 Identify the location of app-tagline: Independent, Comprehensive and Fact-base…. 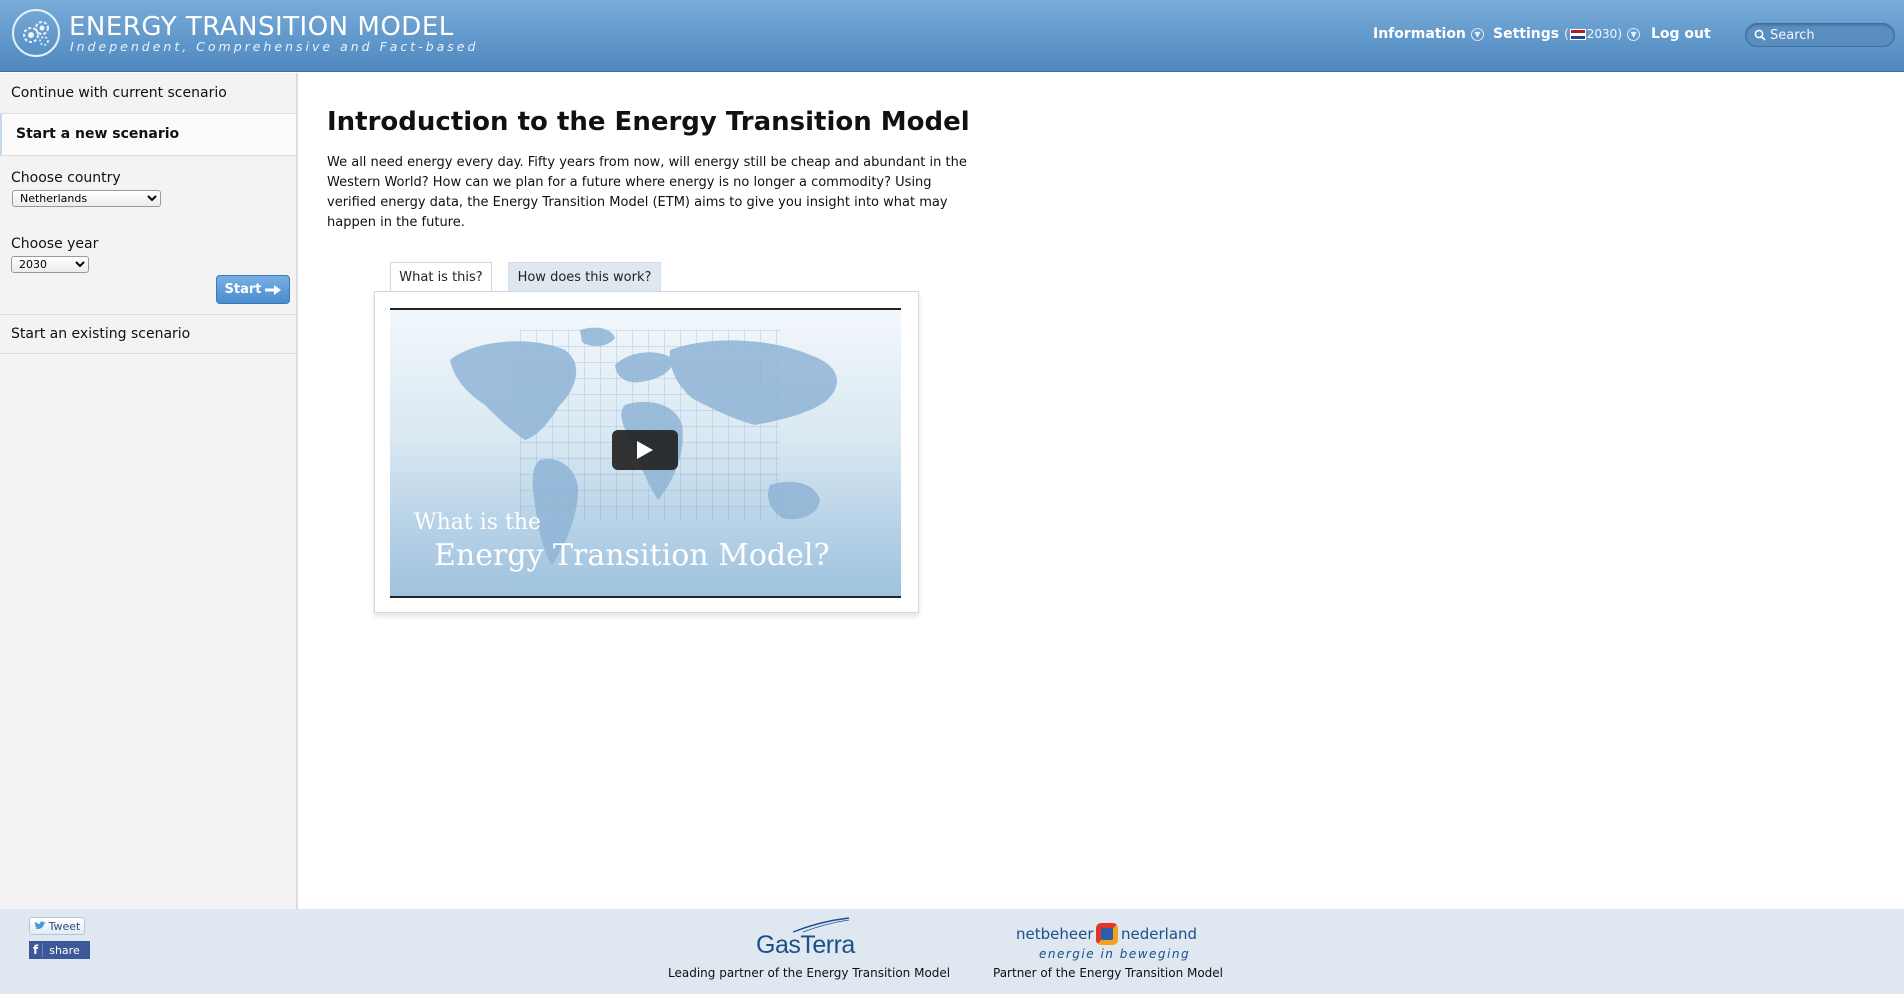
(274, 46).